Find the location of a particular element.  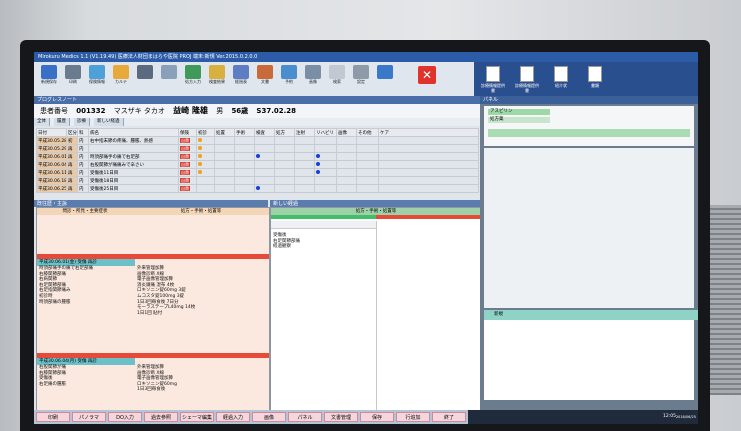

toolbar-button: カルテ is located at coordinates (121, 79).